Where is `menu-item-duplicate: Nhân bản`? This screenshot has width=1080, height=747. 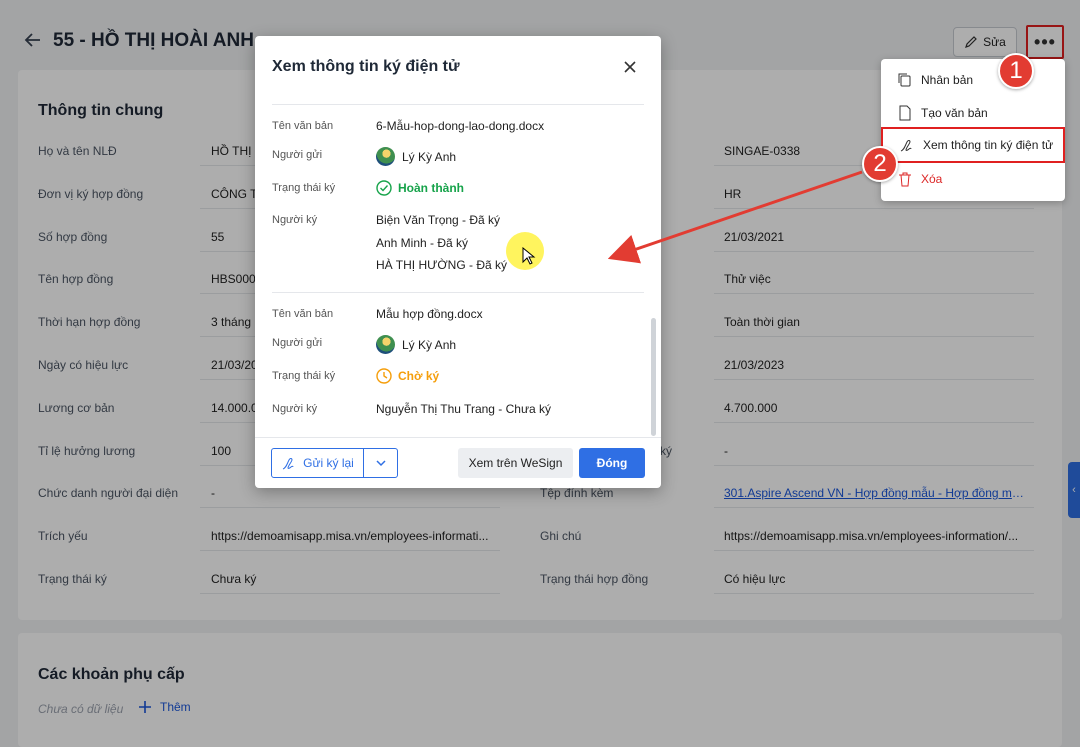
menu-item-duplicate: Nhân bản is located at coordinates (973, 80).